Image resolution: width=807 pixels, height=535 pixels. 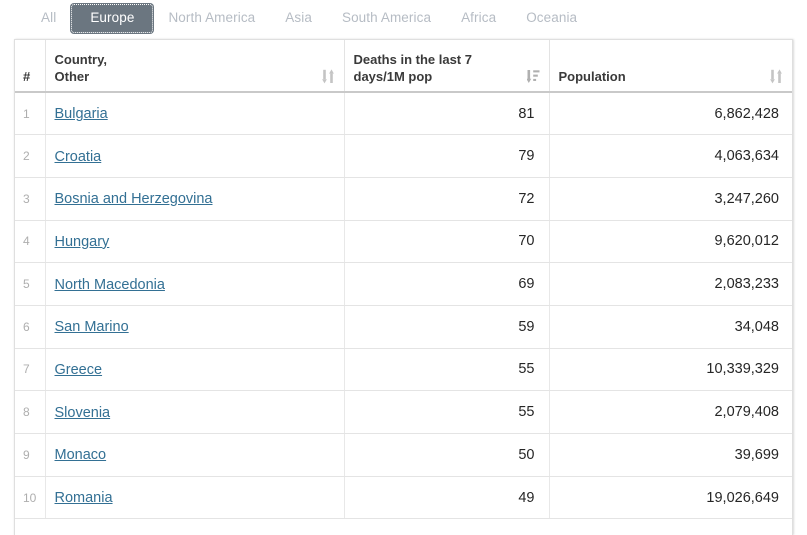 I want to click on deaths-per-million-cell: 81, so click(x=447, y=114).